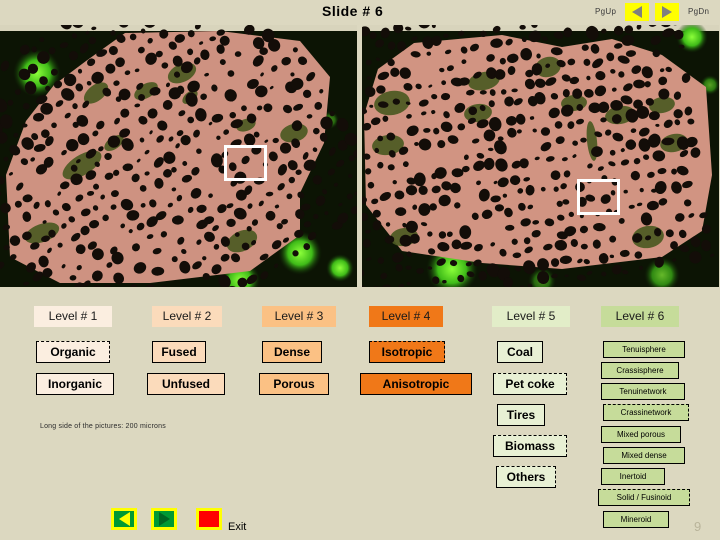 The height and width of the screenshot is (540, 720). I want to click on node-isotropic: Isotropic, so click(407, 352).